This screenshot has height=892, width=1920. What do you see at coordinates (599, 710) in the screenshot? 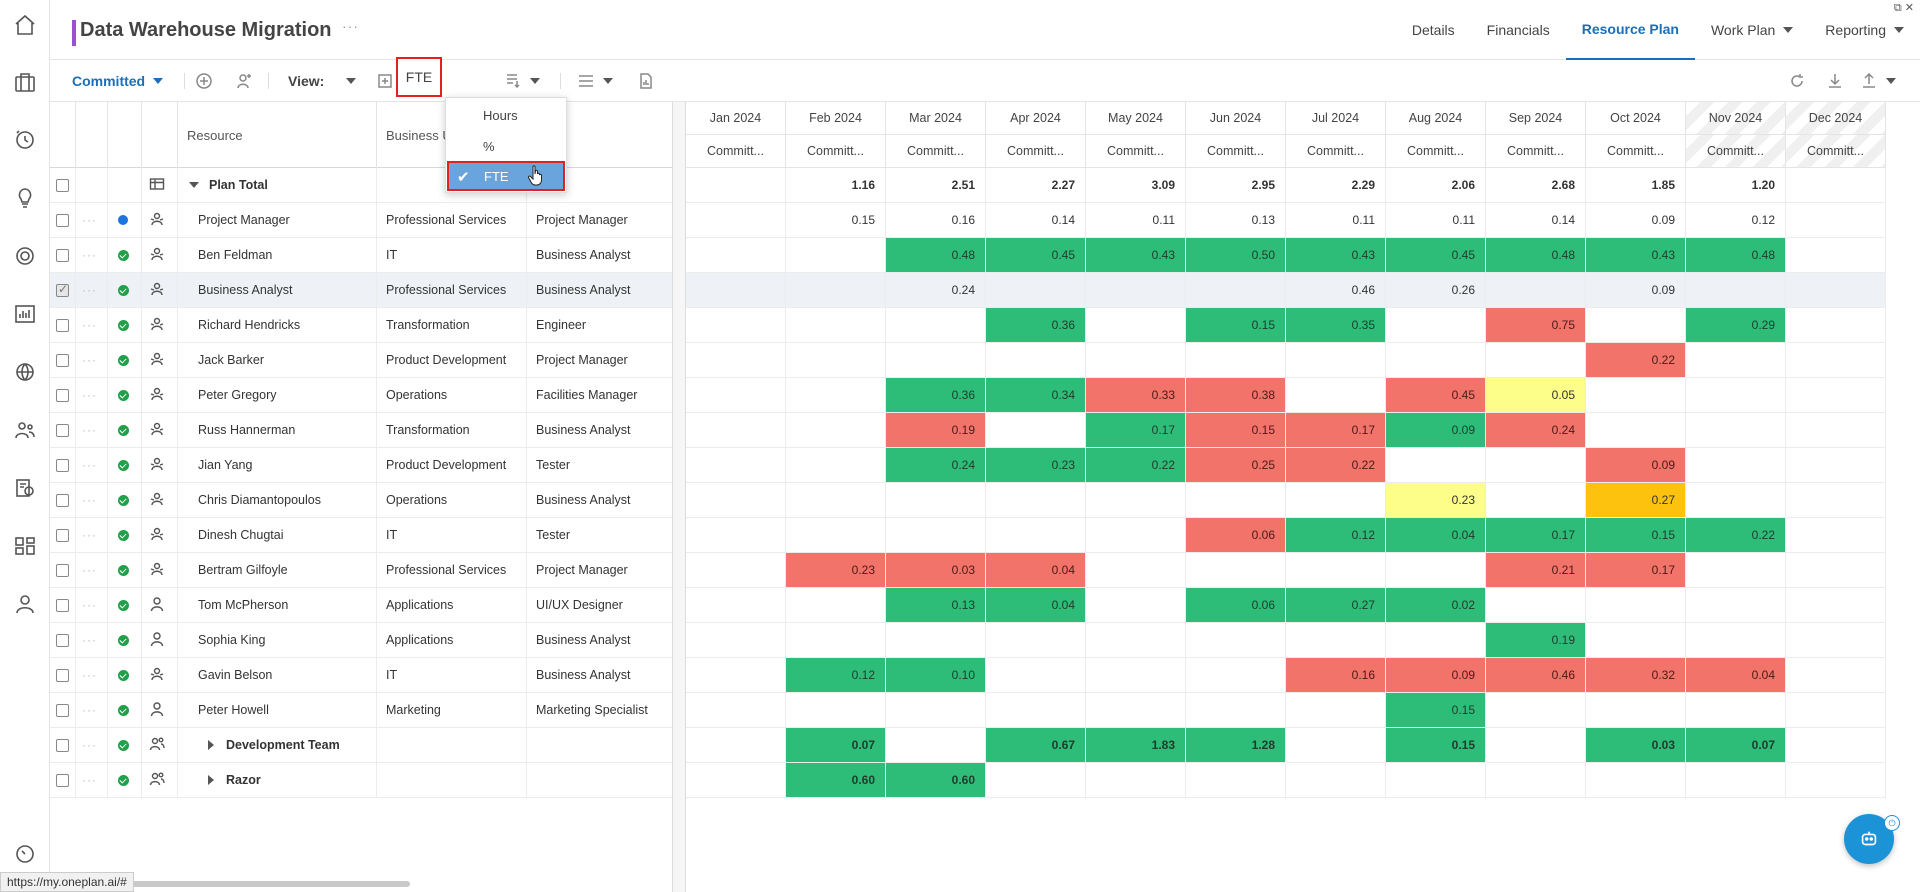
I see `role-cell: Marketing Specialist` at bounding box center [599, 710].